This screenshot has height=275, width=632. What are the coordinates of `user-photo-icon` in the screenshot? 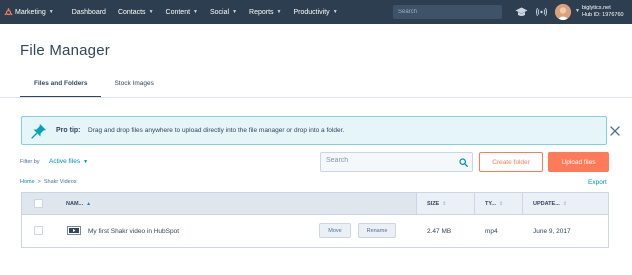 It's located at (563, 12).